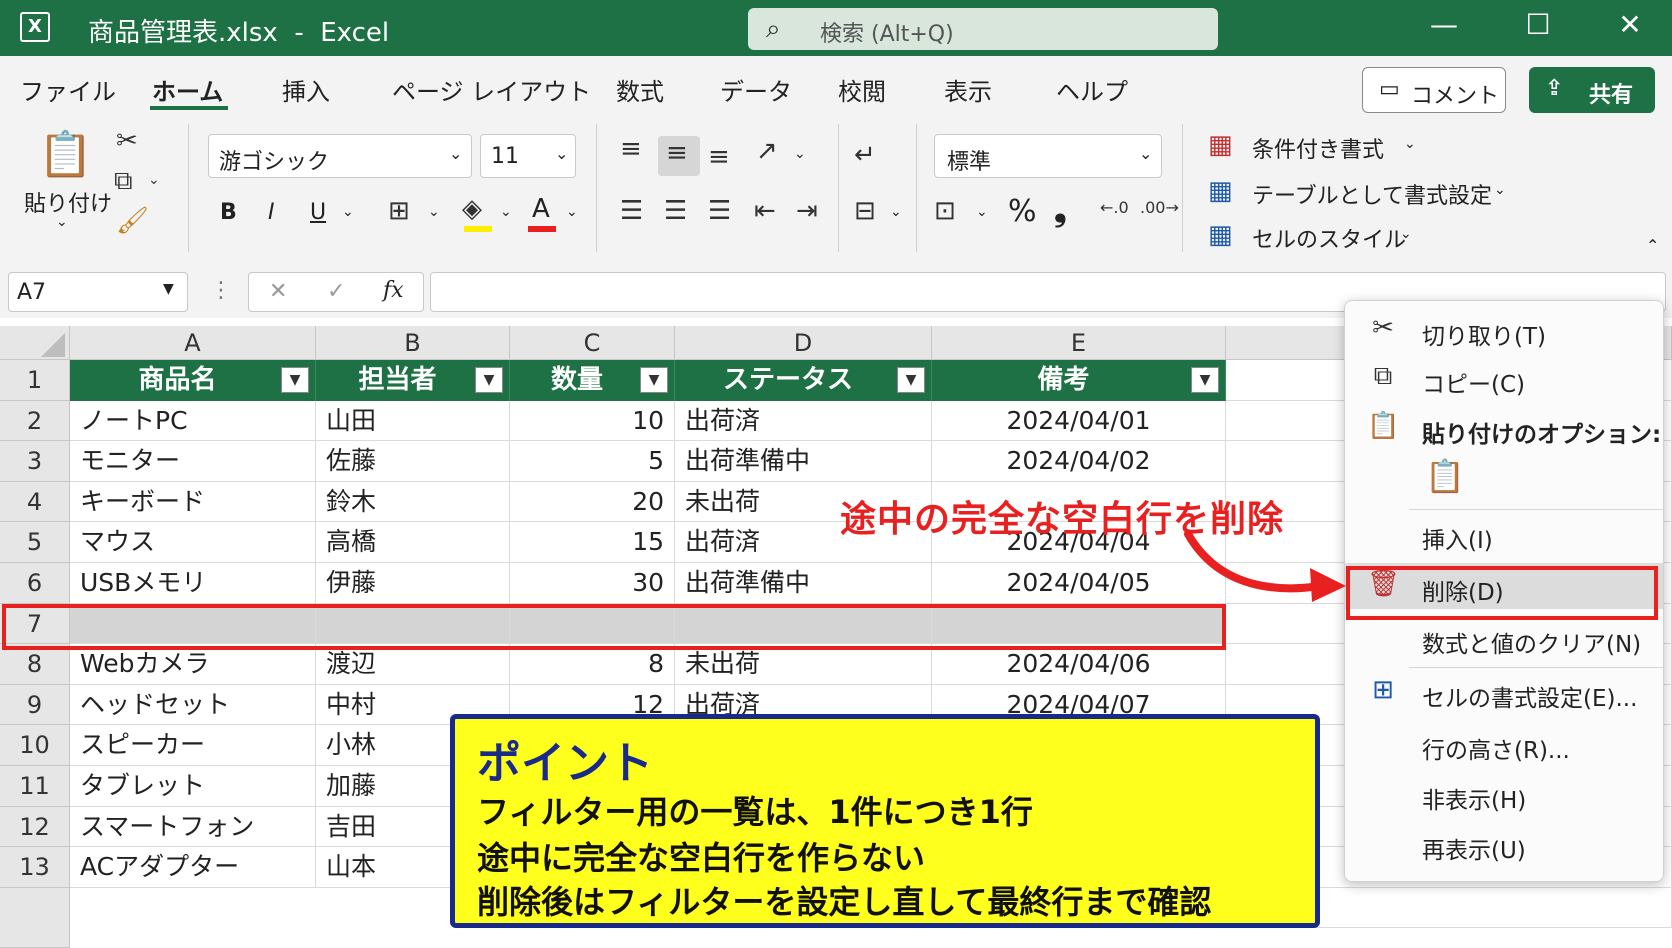 This screenshot has height=948, width=1672. Describe the element at coordinates (413, 664) in the screenshot. I see `table-cell: 渡辺` at that location.